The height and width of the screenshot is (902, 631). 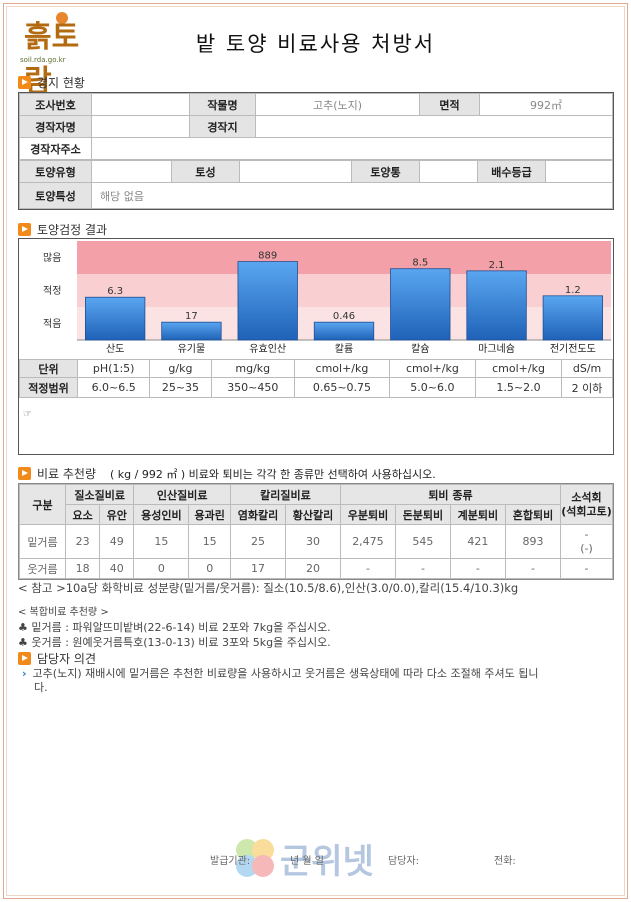 I want to click on range-cell: 0.65~0.75, so click(x=342, y=387).